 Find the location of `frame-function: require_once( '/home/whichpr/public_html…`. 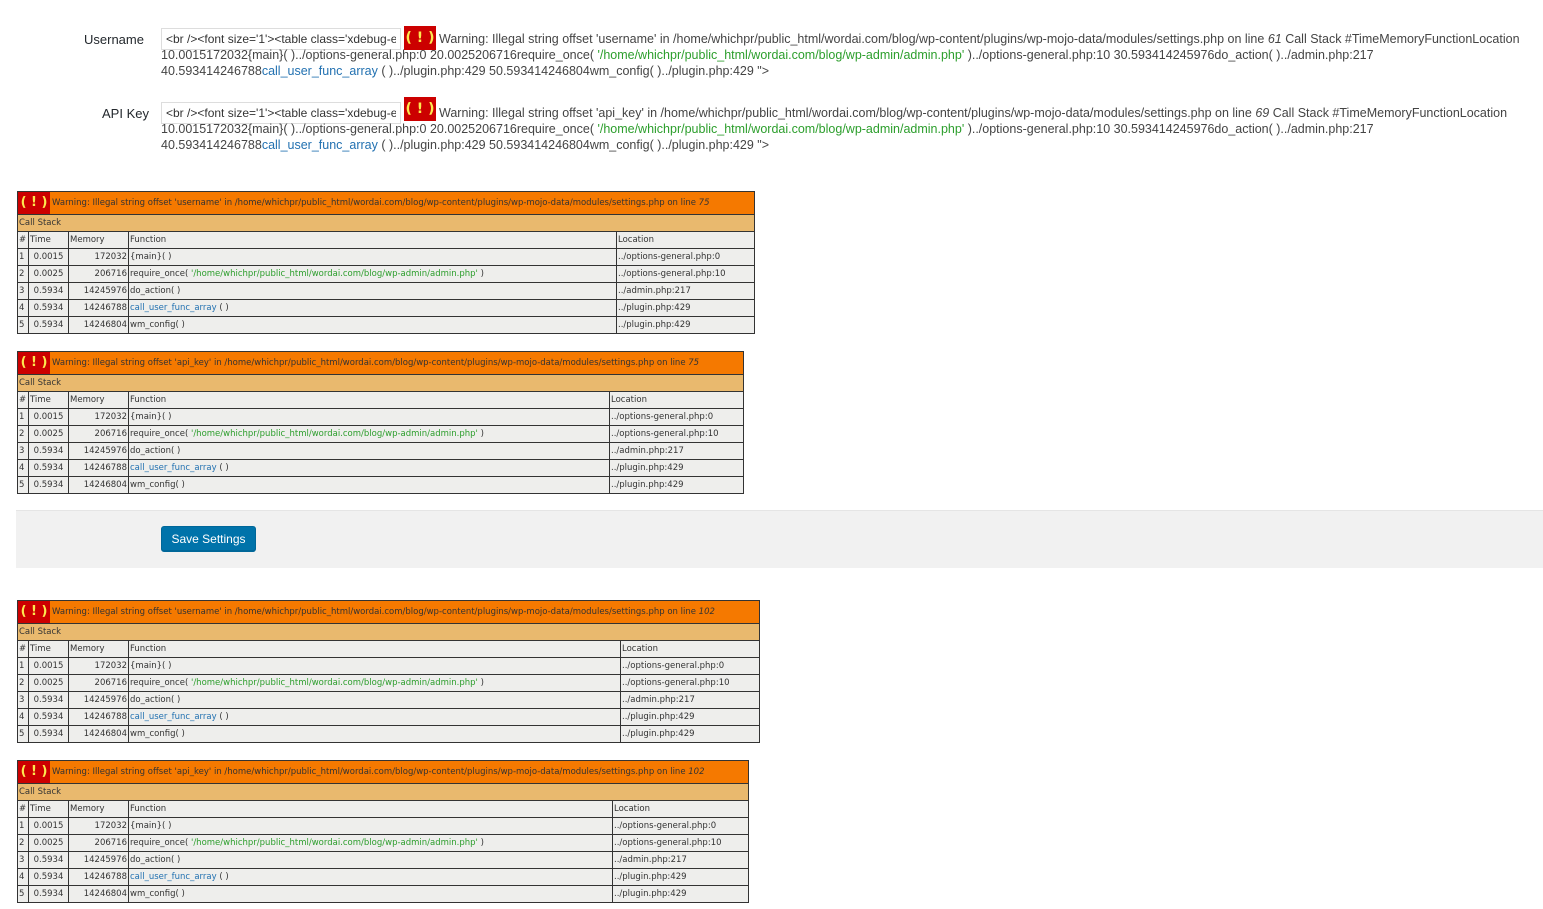

frame-function: require_once( '/home/whichpr/public_html… is located at coordinates (372, 274).